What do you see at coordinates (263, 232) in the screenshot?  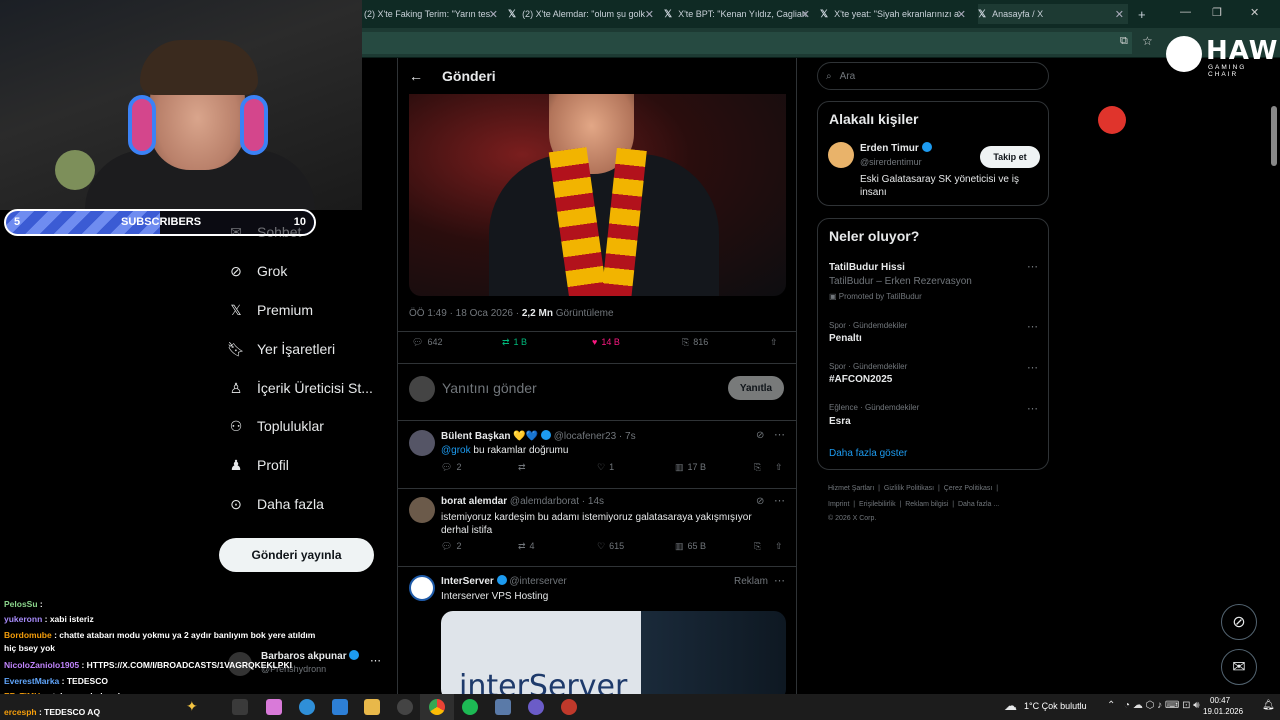 I see `nav-item-chat: ✉ Sohbet` at bounding box center [263, 232].